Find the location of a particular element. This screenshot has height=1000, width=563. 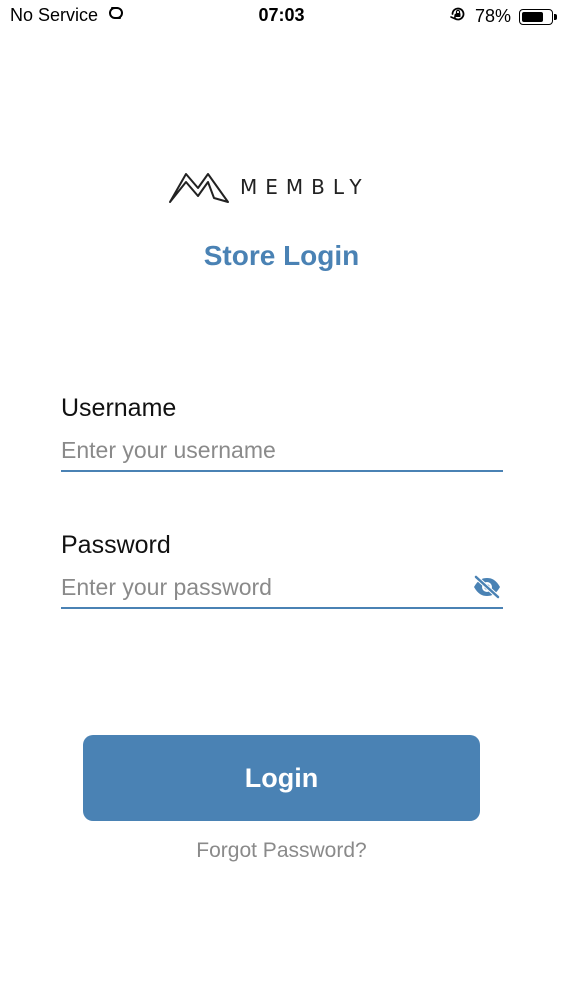

status-time: 07:03 is located at coordinates (281, 15).